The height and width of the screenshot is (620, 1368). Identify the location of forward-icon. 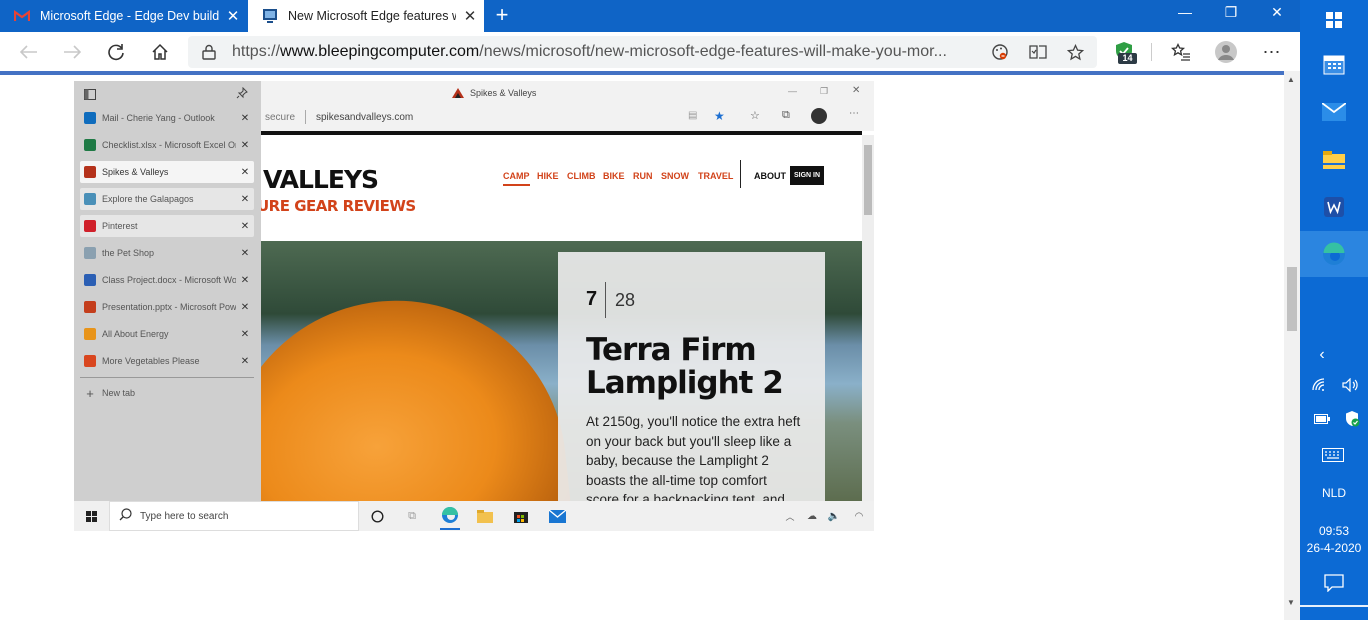
(72, 52).